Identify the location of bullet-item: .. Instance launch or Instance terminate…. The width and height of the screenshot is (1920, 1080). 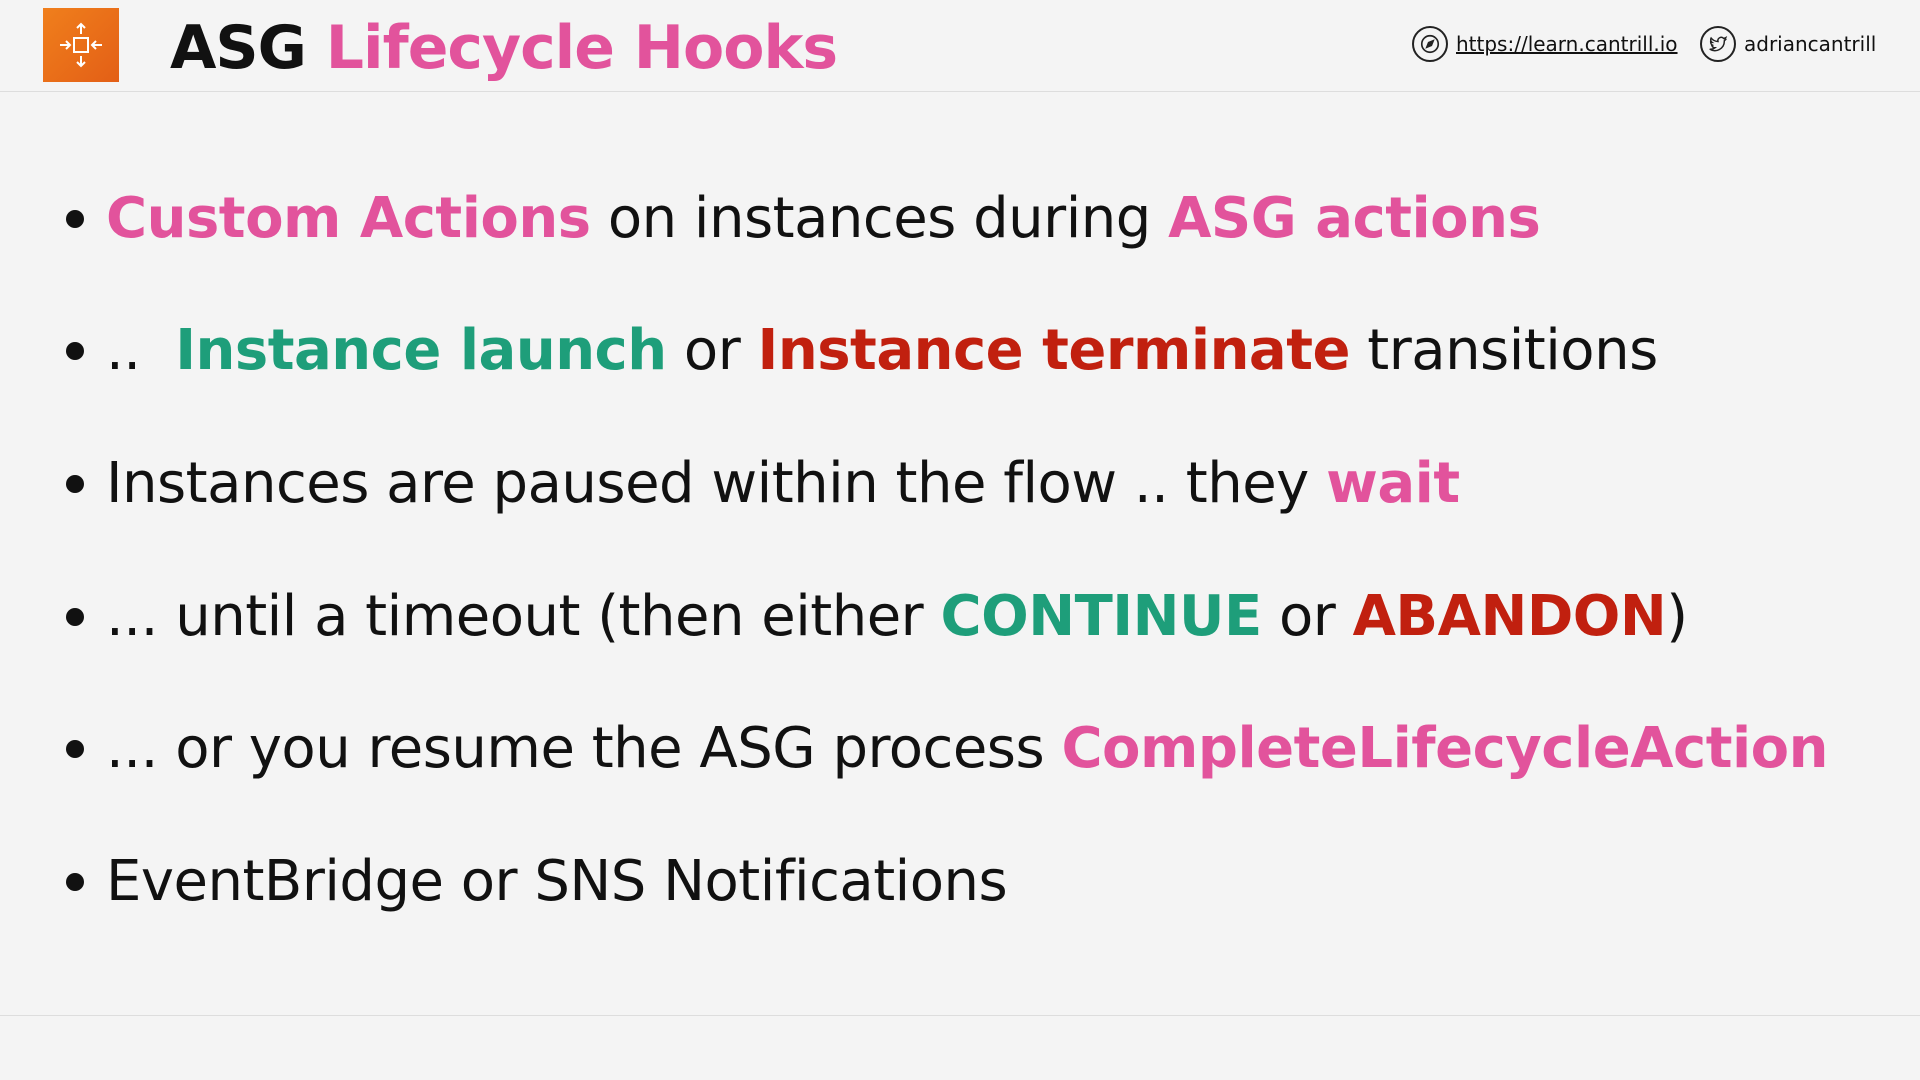
(862, 351).